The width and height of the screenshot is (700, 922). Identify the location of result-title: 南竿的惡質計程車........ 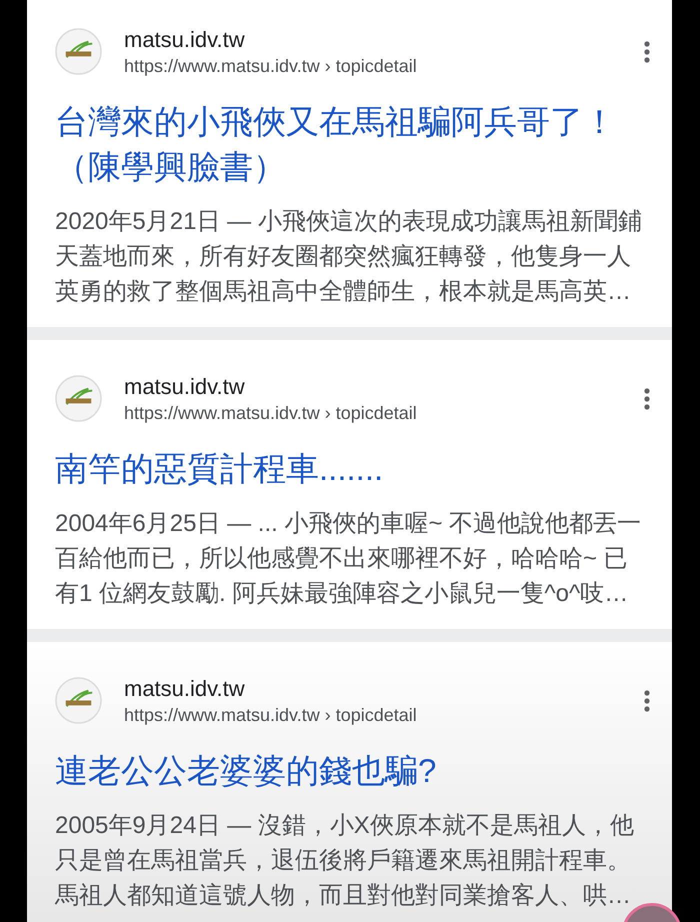
(352, 468).